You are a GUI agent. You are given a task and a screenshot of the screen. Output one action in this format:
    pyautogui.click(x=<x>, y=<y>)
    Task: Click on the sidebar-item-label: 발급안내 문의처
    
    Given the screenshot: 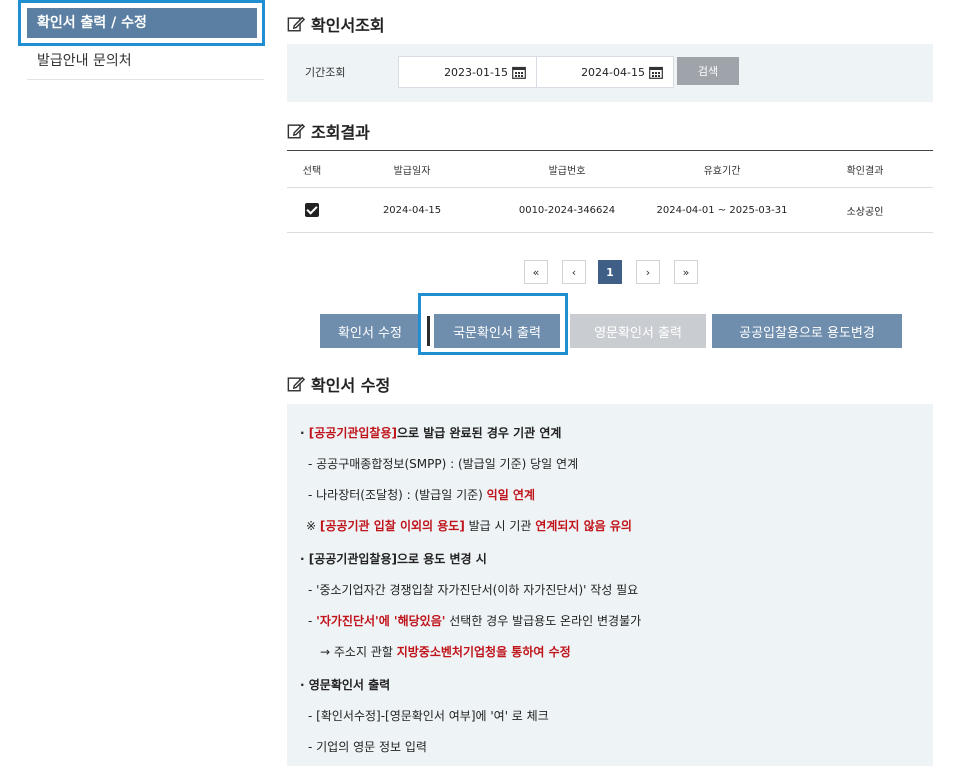 What is the action you would take?
    pyautogui.click(x=84, y=61)
    